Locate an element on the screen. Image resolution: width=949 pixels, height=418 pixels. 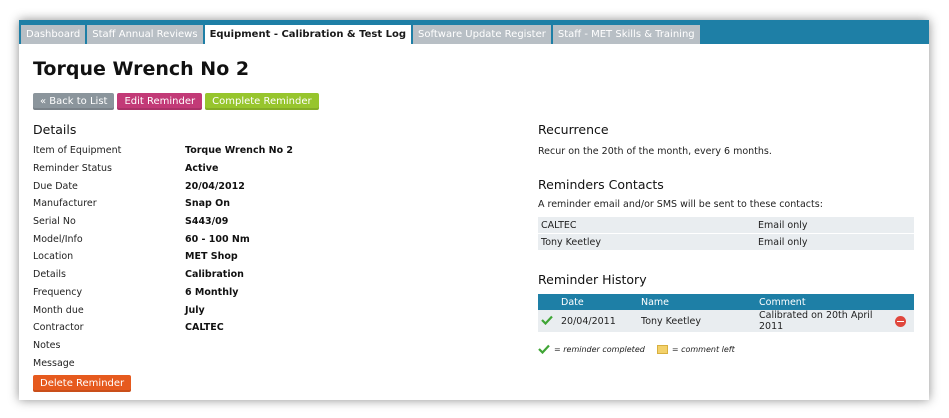
history-header-row: Date Name Comment is located at coordinates (726, 302).